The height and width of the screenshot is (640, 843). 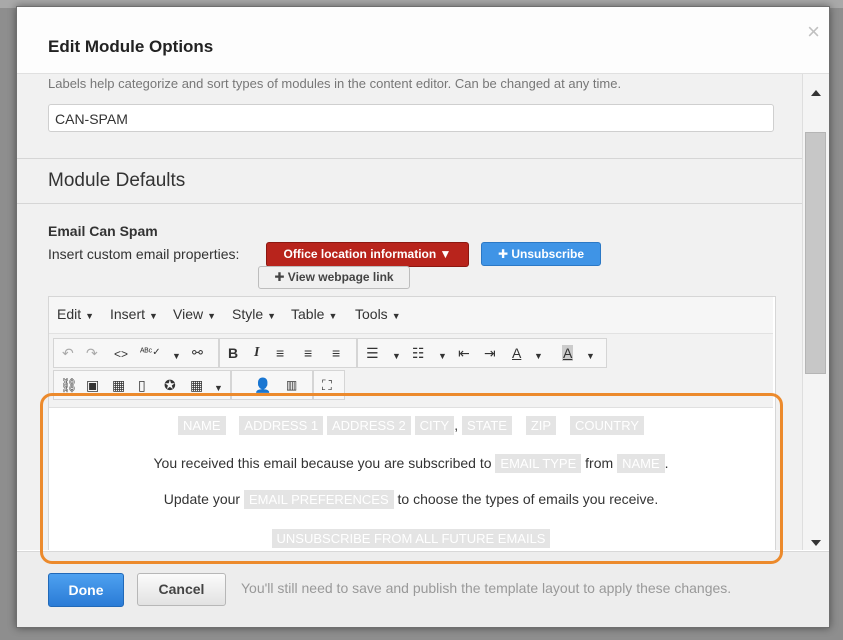 What do you see at coordinates (541, 254) in the screenshot?
I see `unsubscribe-button: ✚ Unsubscribe` at bounding box center [541, 254].